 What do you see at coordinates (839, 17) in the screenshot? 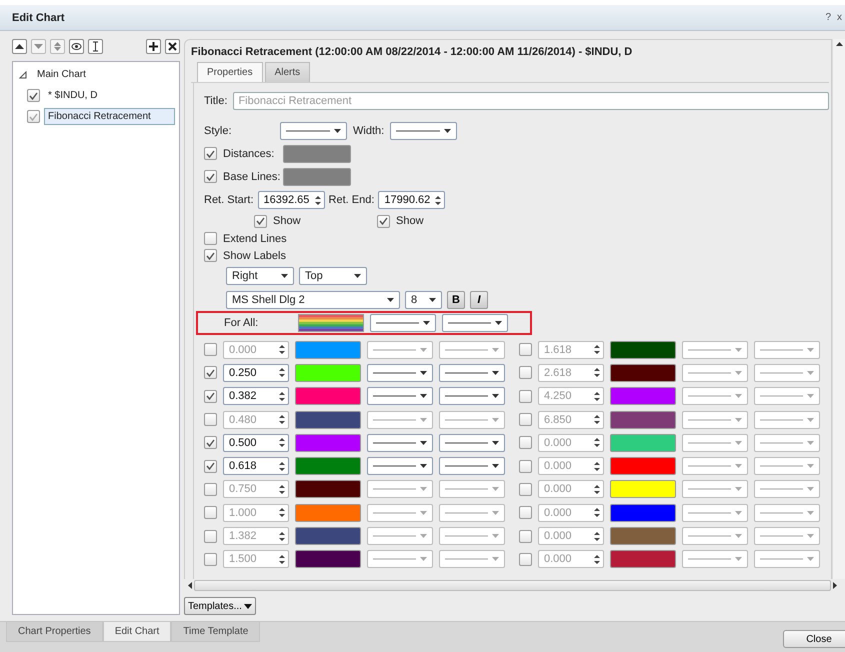
I see `close-button: x` at bounding box center [839, 17].